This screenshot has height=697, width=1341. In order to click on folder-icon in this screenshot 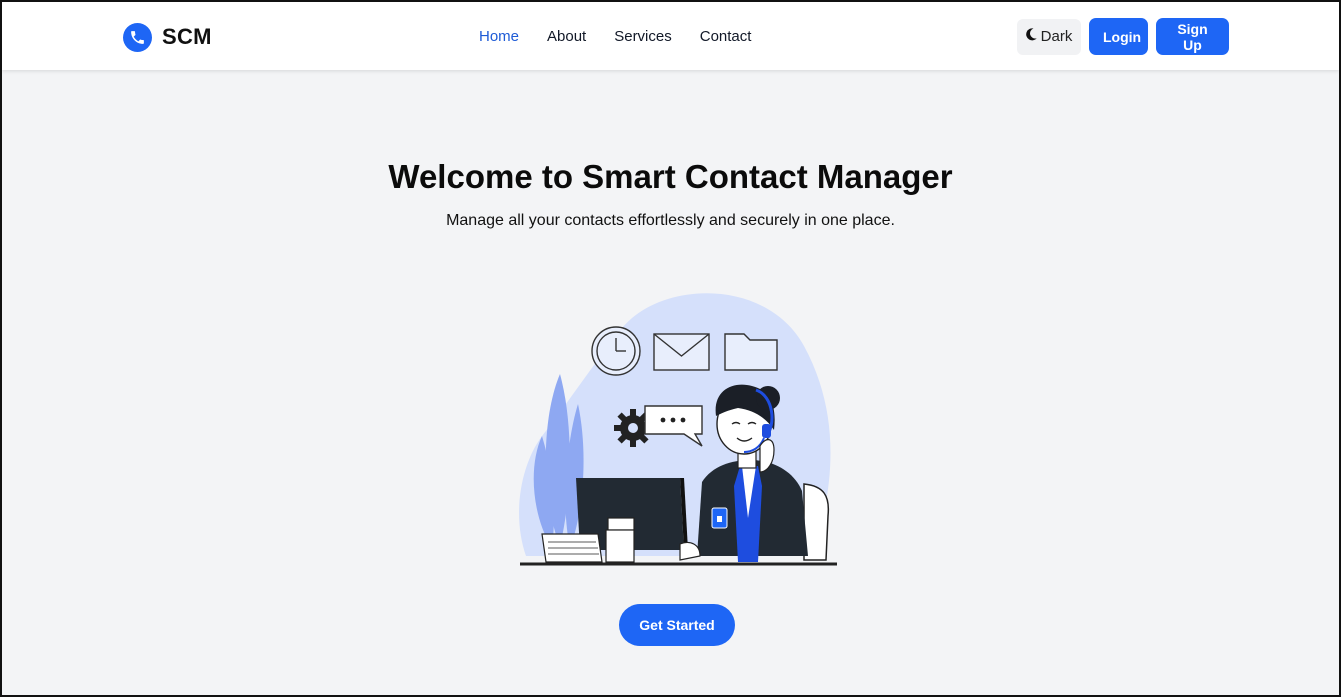, I will do `click(751, 352)`.